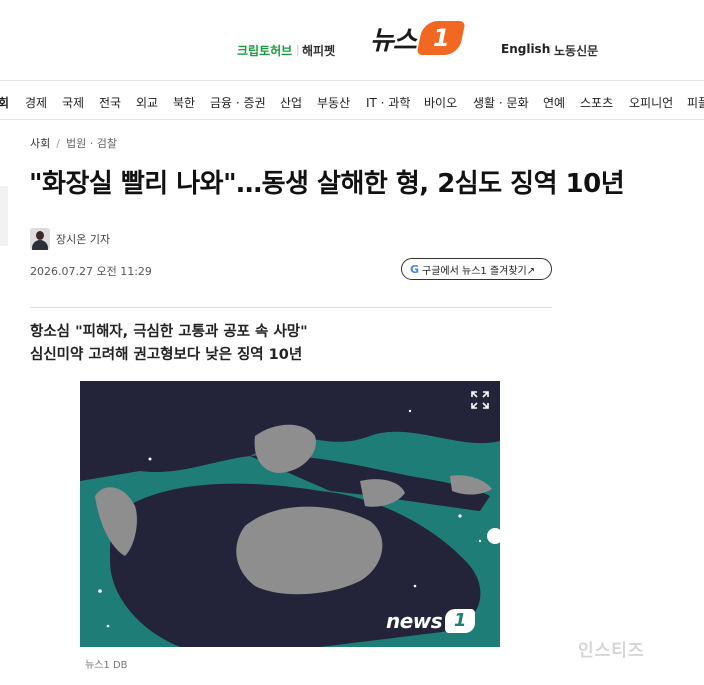 The width and height of the screenshot is (704, 685). What do you see at coordinates (83, 239) in the screenshot?
I see `reporter-name: 장시온 기자` at bounding box center [83, 239].